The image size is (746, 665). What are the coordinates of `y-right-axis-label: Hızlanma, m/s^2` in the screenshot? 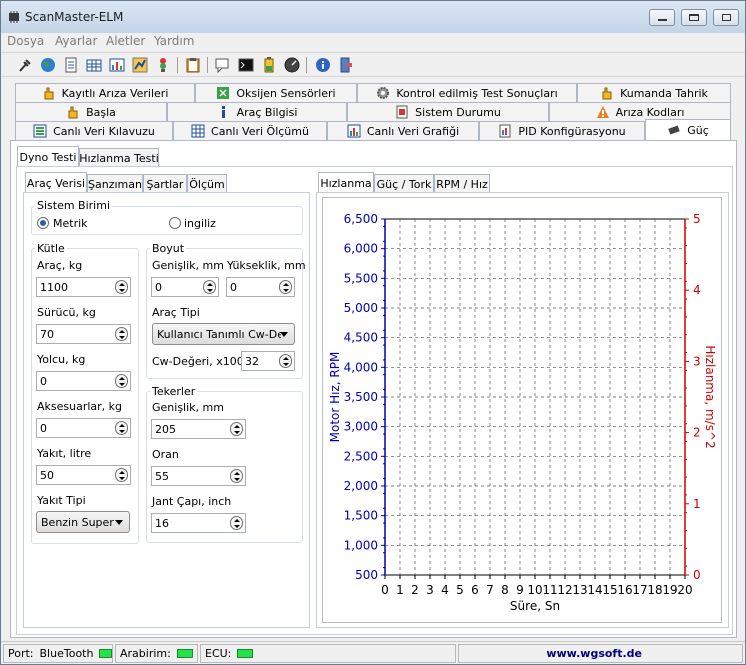 It's located at (710, 396).